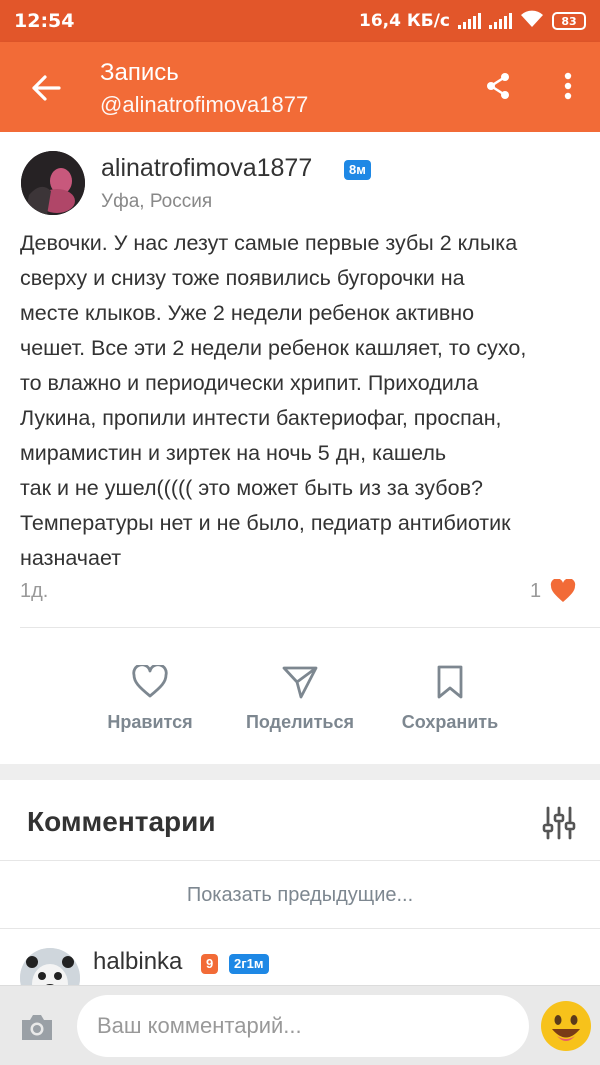  I want to click on likes-count: 1, so click(536, 591).